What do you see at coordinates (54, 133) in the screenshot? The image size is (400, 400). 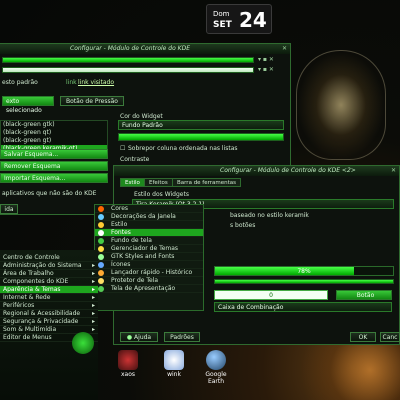 I see `scheme-item: (black-green qt)` at bounding box center [54, 133].